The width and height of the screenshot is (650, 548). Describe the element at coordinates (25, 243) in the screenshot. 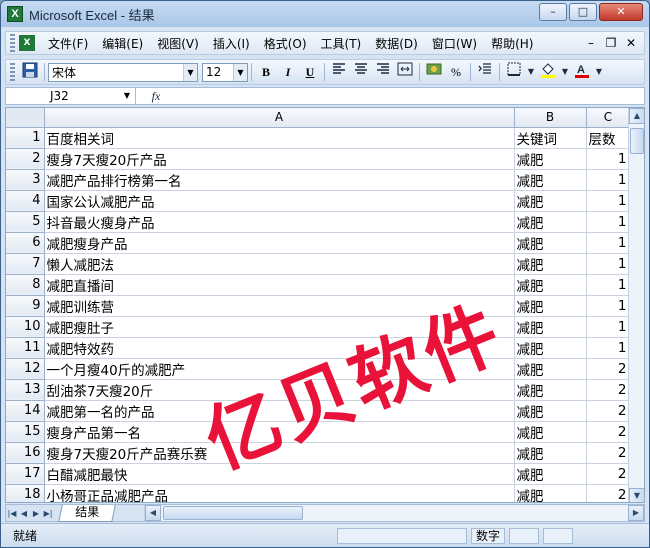

I see `row-header: 6` at that location.